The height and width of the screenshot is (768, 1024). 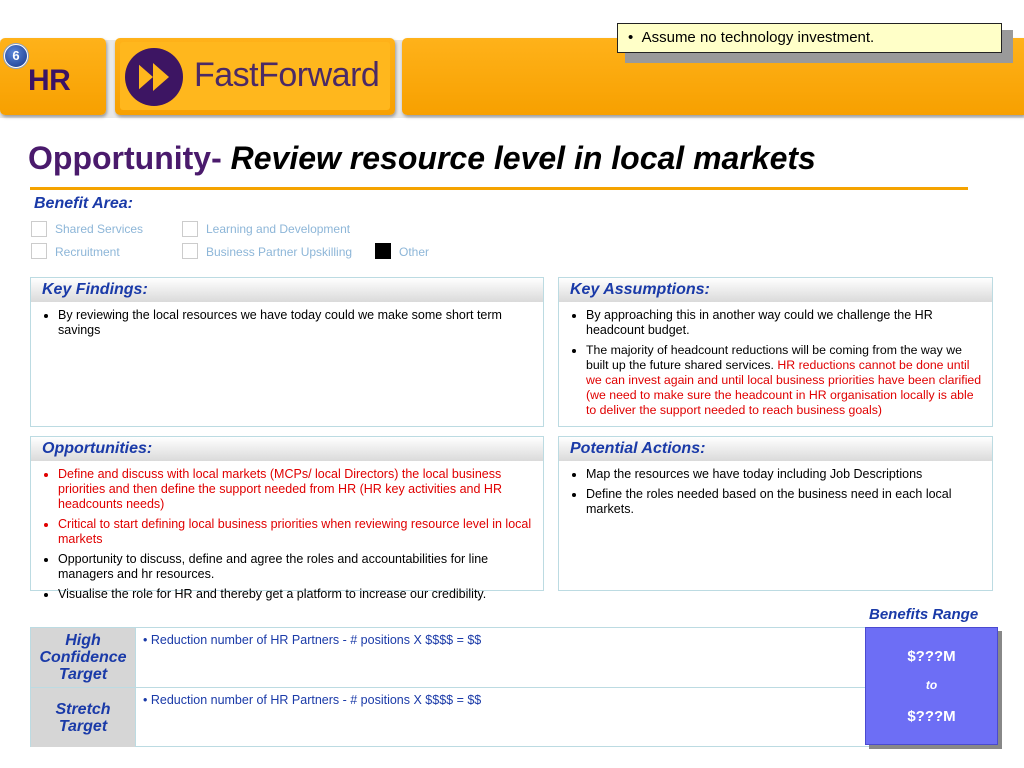 I want to click on checkbox-learning-development, so click(x=190, y=229).